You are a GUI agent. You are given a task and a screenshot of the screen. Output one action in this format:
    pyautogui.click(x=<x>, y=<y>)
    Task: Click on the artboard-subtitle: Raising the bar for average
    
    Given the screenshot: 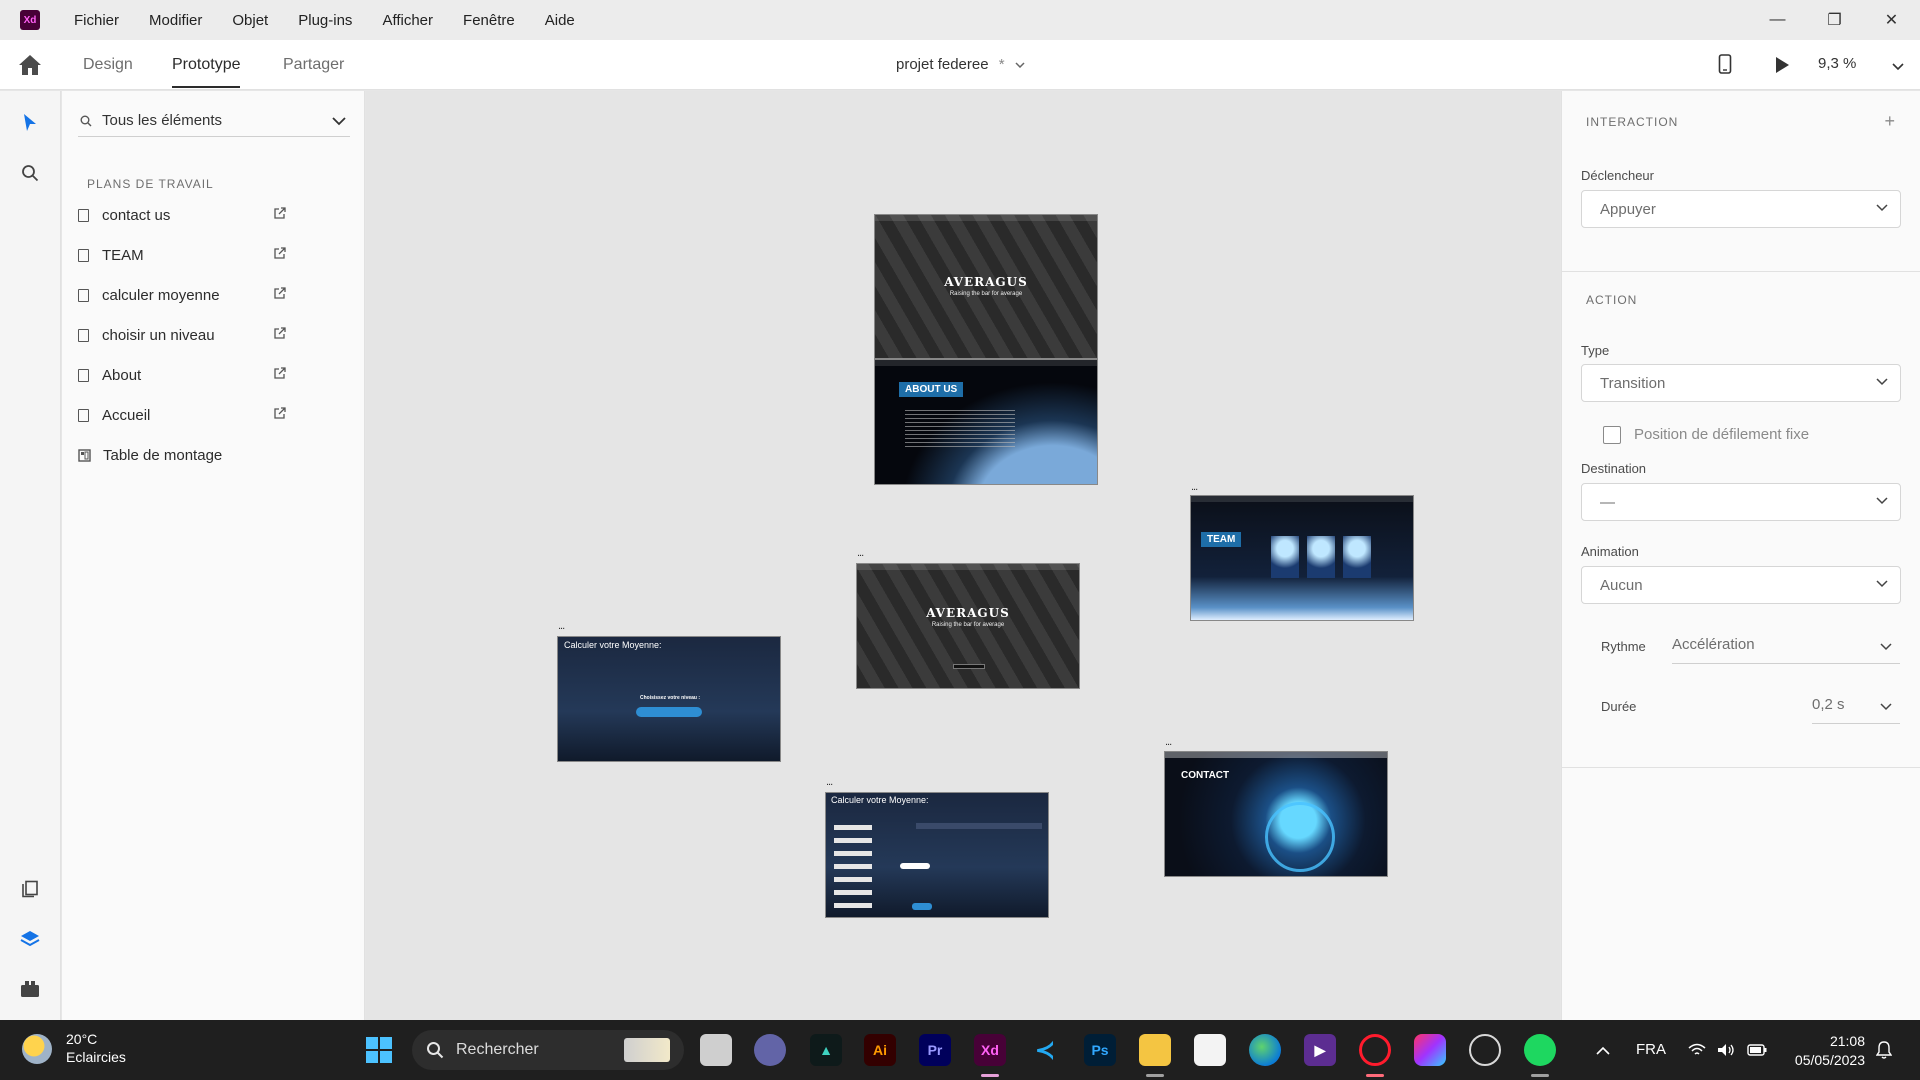 What is the action you would take?
    pyautogui.click(x=968, y=625)
    